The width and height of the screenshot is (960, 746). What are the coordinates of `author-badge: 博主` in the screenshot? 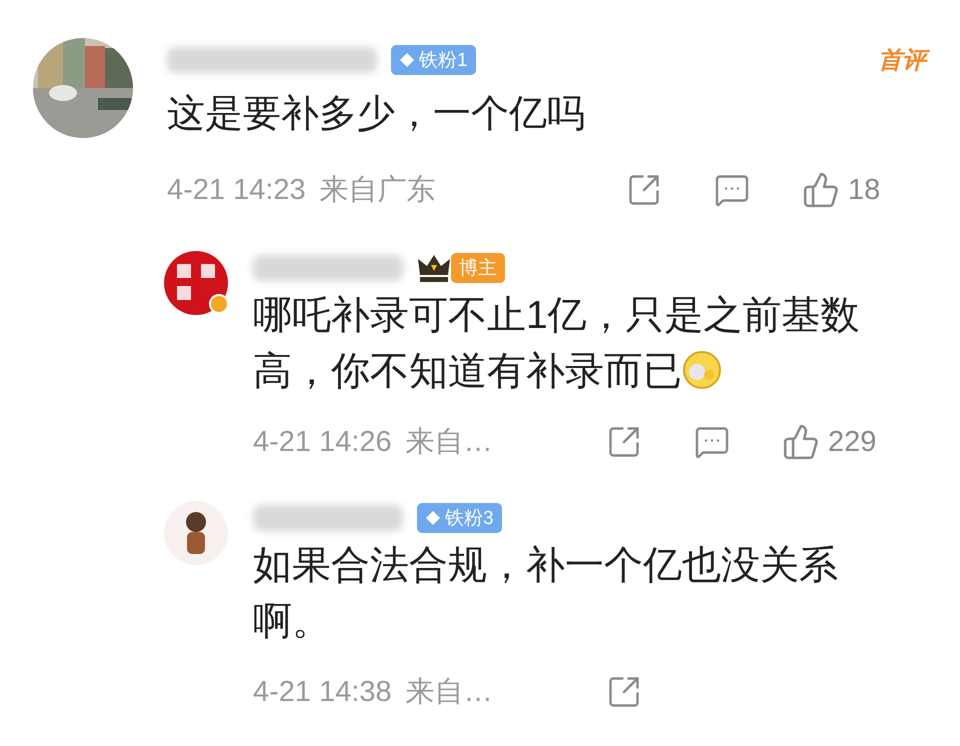 It's located at (478, 268).